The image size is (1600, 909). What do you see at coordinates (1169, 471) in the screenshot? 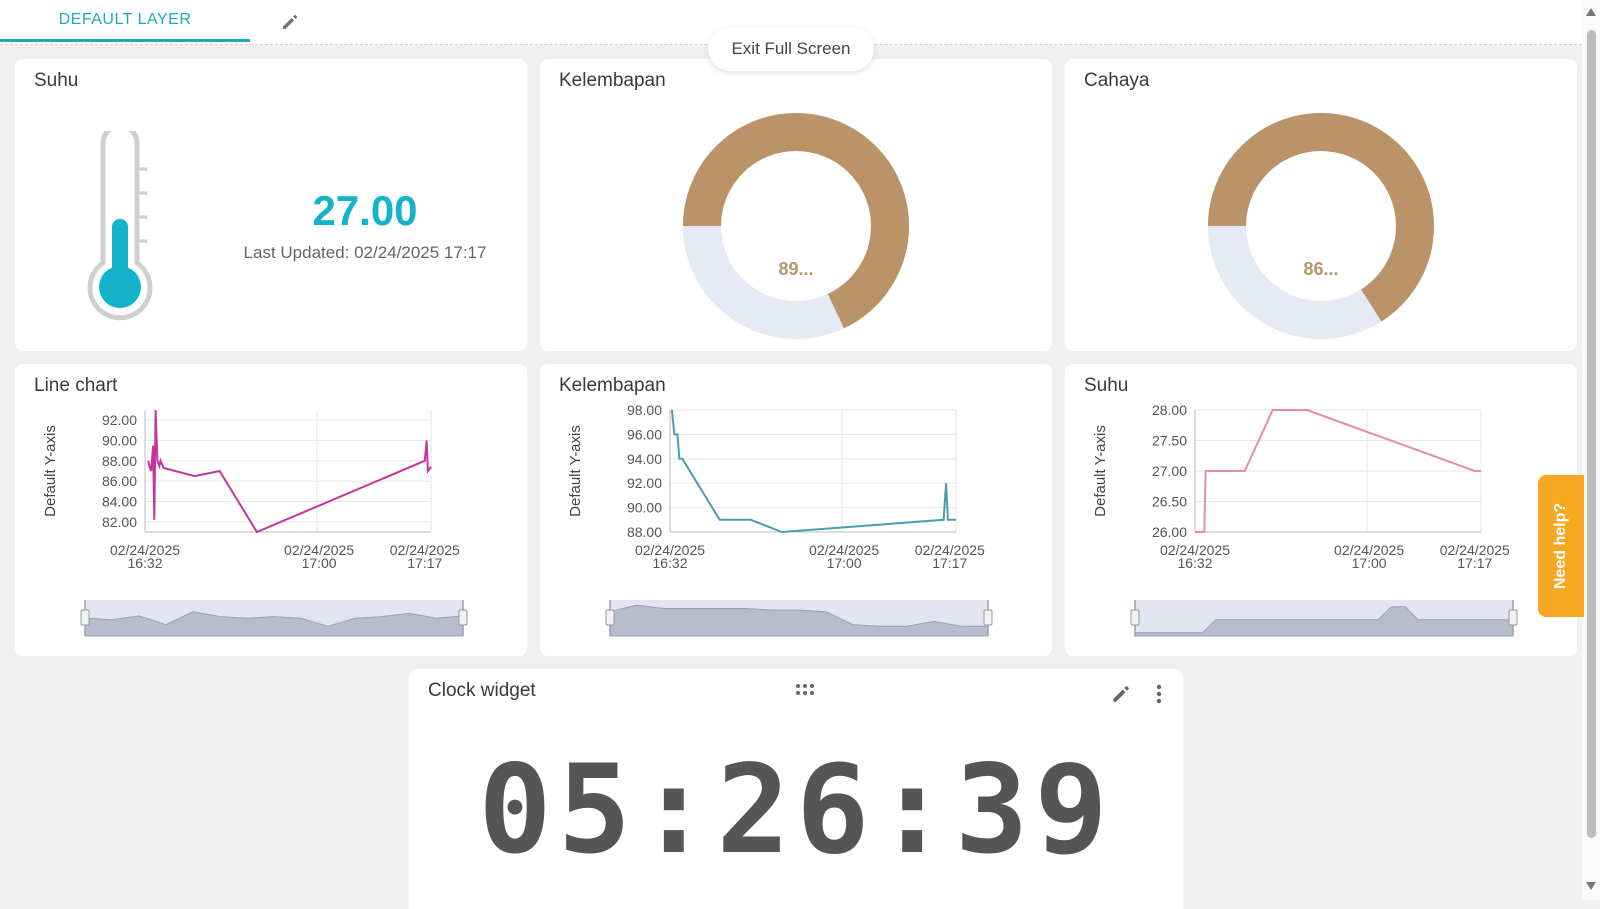
I see `y-tick-label: 27.00` at bounding box center [1169, 471].